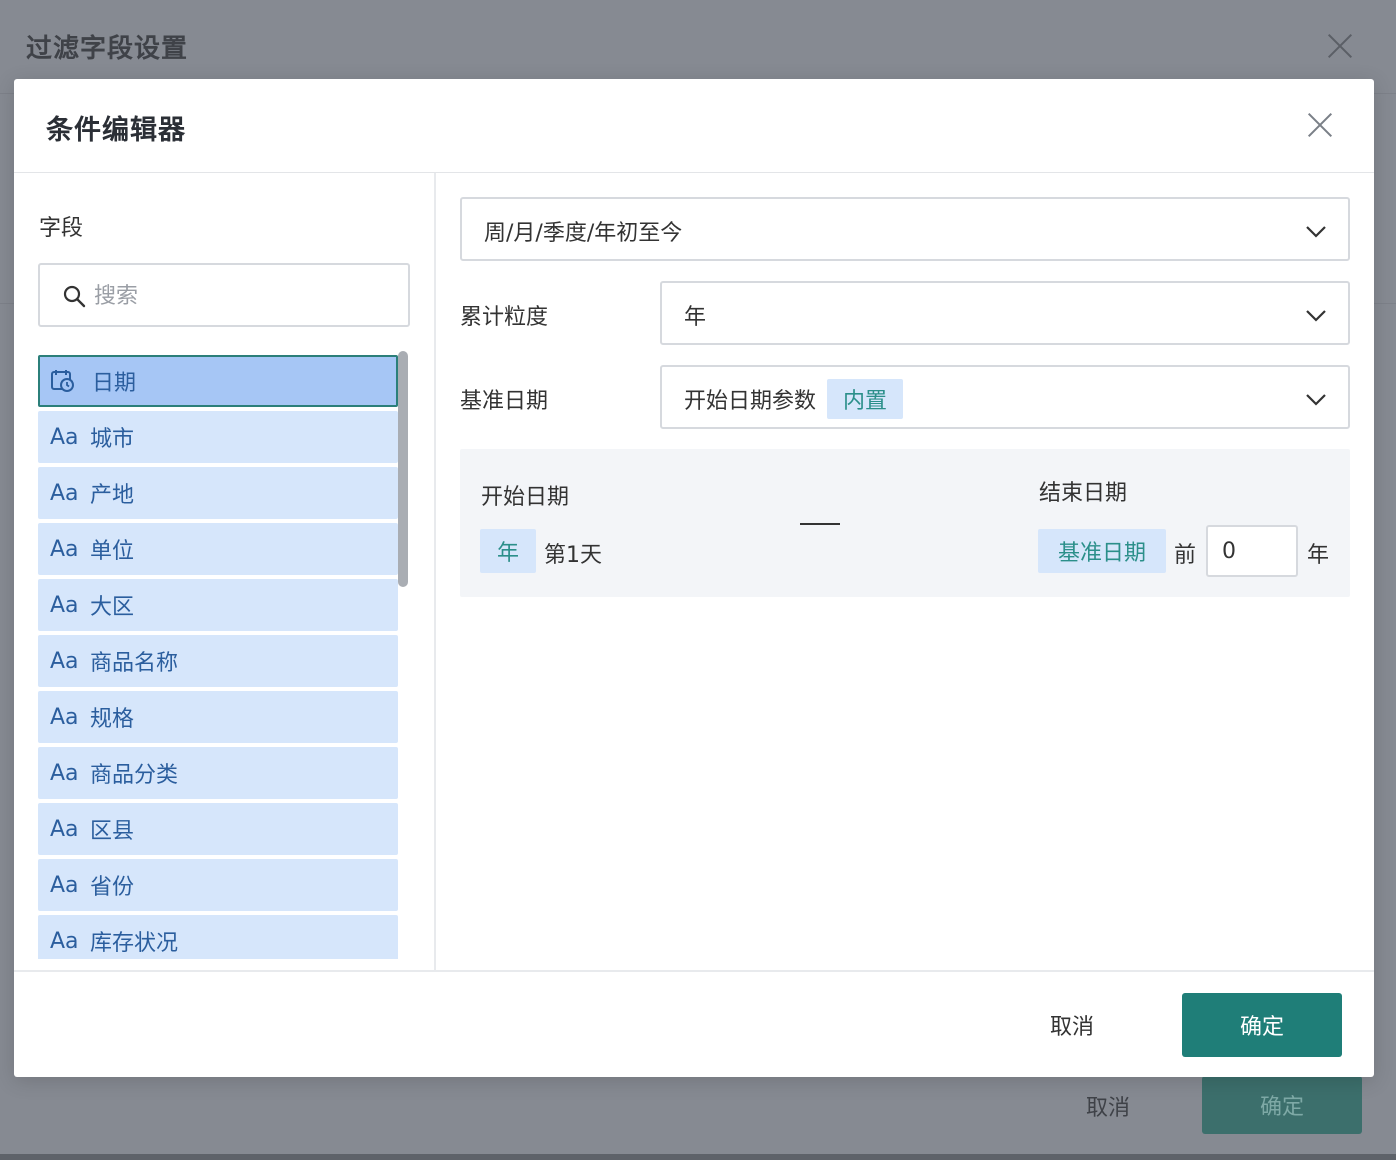 This screenshot has height=1160, width=1396. What do you see at coordinates (1185, 555) in the screenshot?
I see `before-text: 前` at bounding box center [1185, 555].